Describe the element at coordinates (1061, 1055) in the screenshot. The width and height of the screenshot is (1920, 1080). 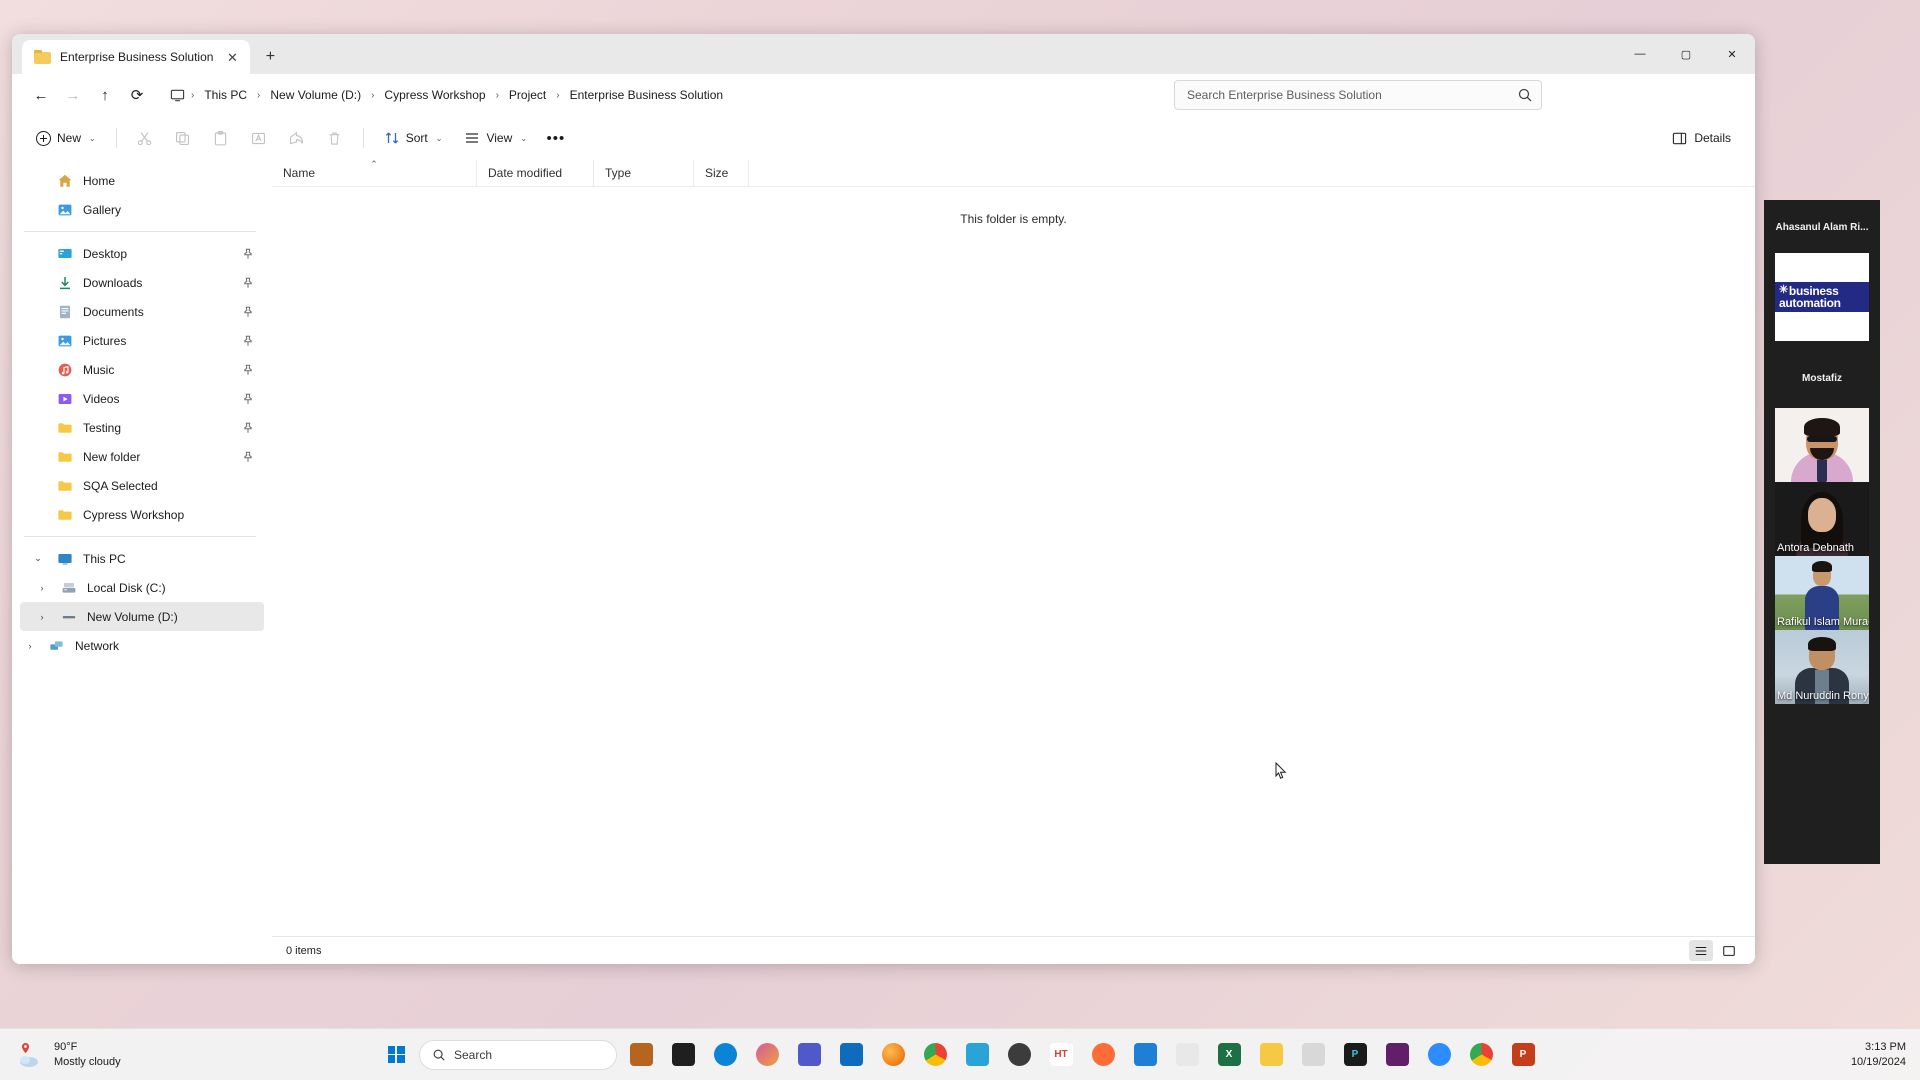
I see `taskbar-app-ht: HT` at that location.